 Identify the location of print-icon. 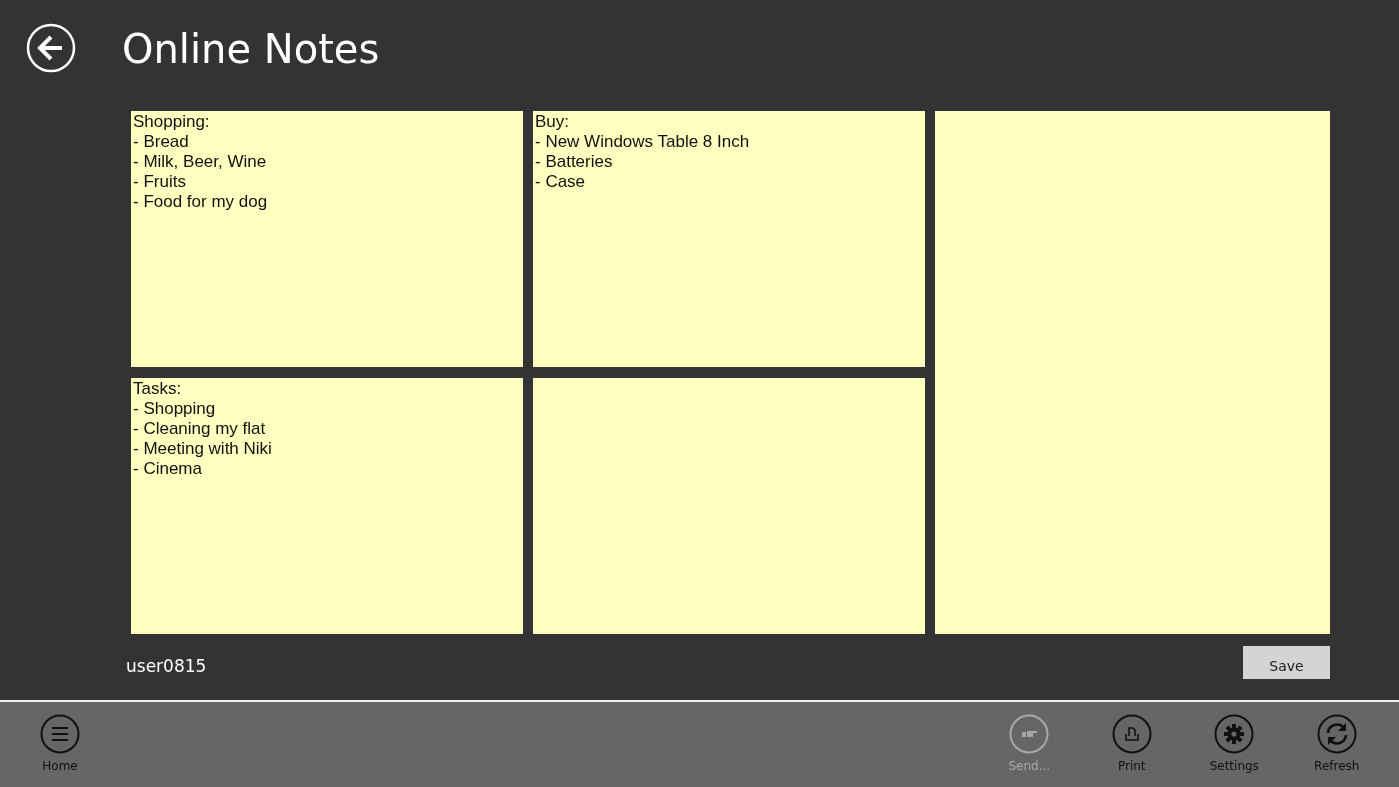
(1131, 734).